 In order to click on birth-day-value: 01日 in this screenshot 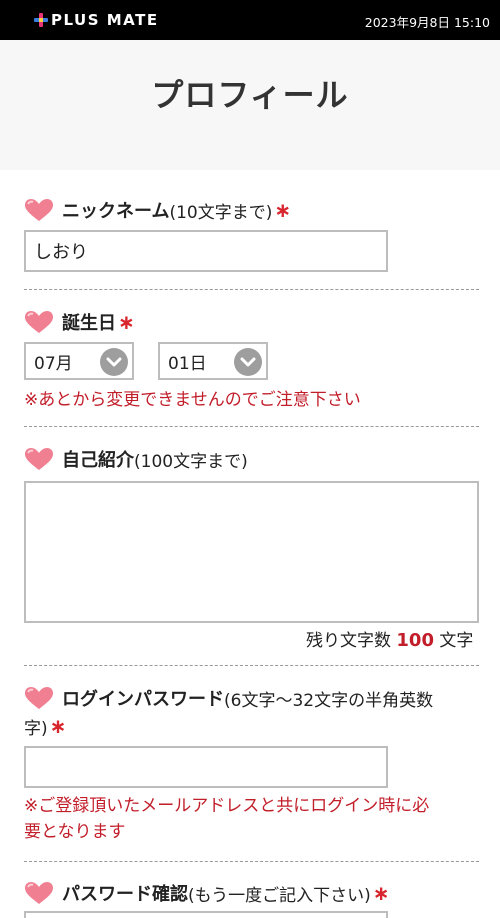, I will do `click(187, 363)`.